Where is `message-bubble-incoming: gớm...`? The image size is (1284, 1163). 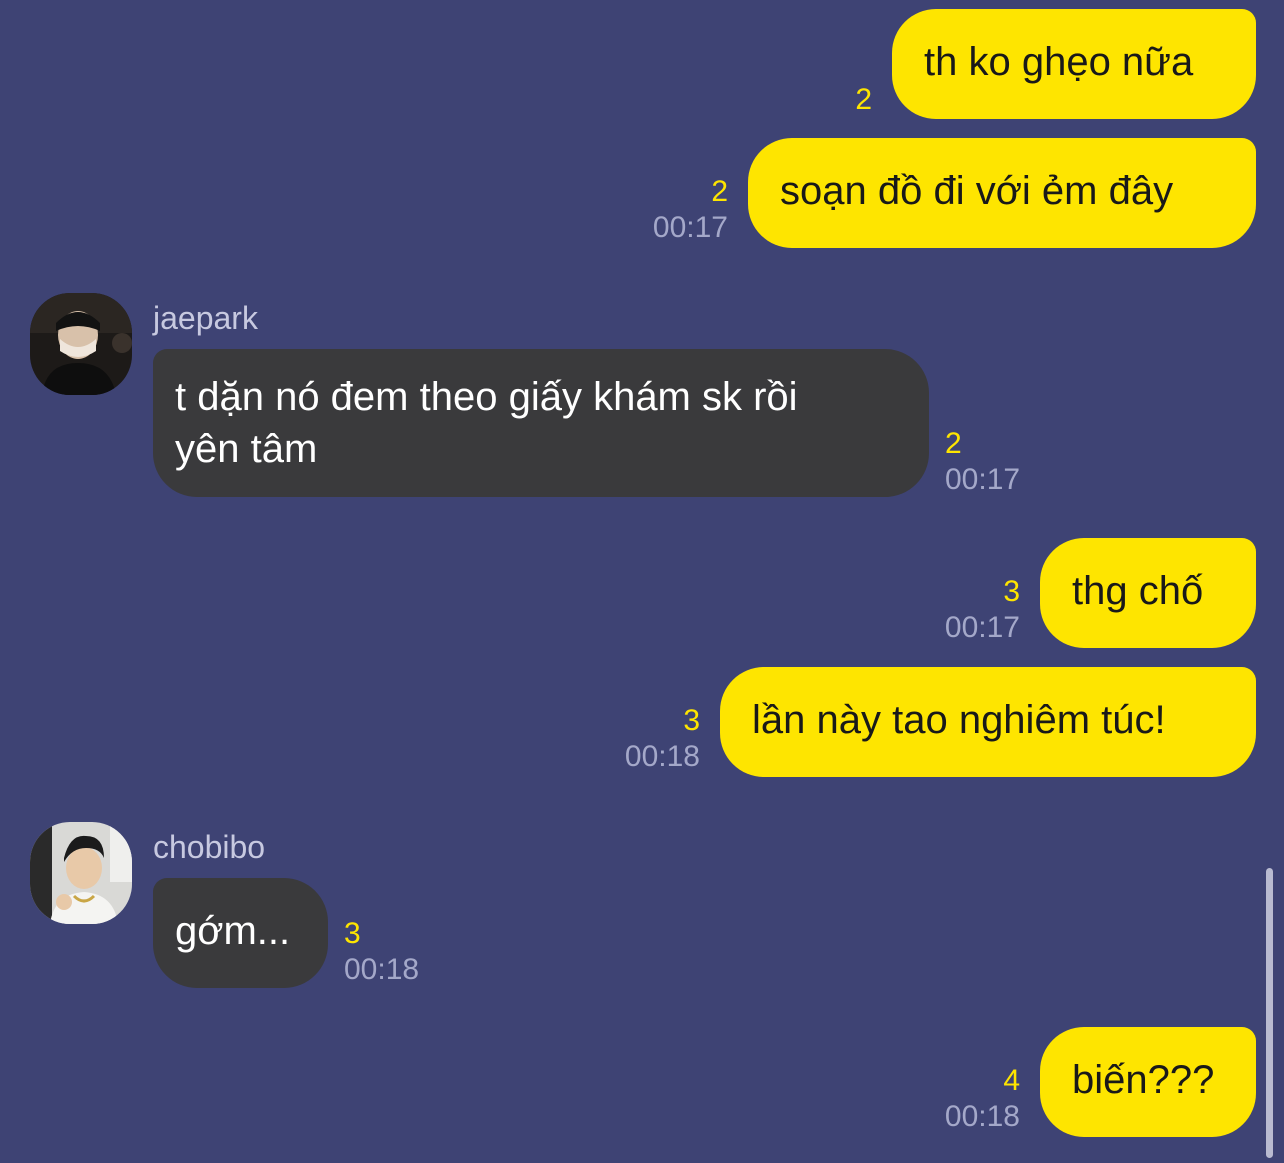 message-bubble-incoming: gớm... is located at coordinates (240, 933).